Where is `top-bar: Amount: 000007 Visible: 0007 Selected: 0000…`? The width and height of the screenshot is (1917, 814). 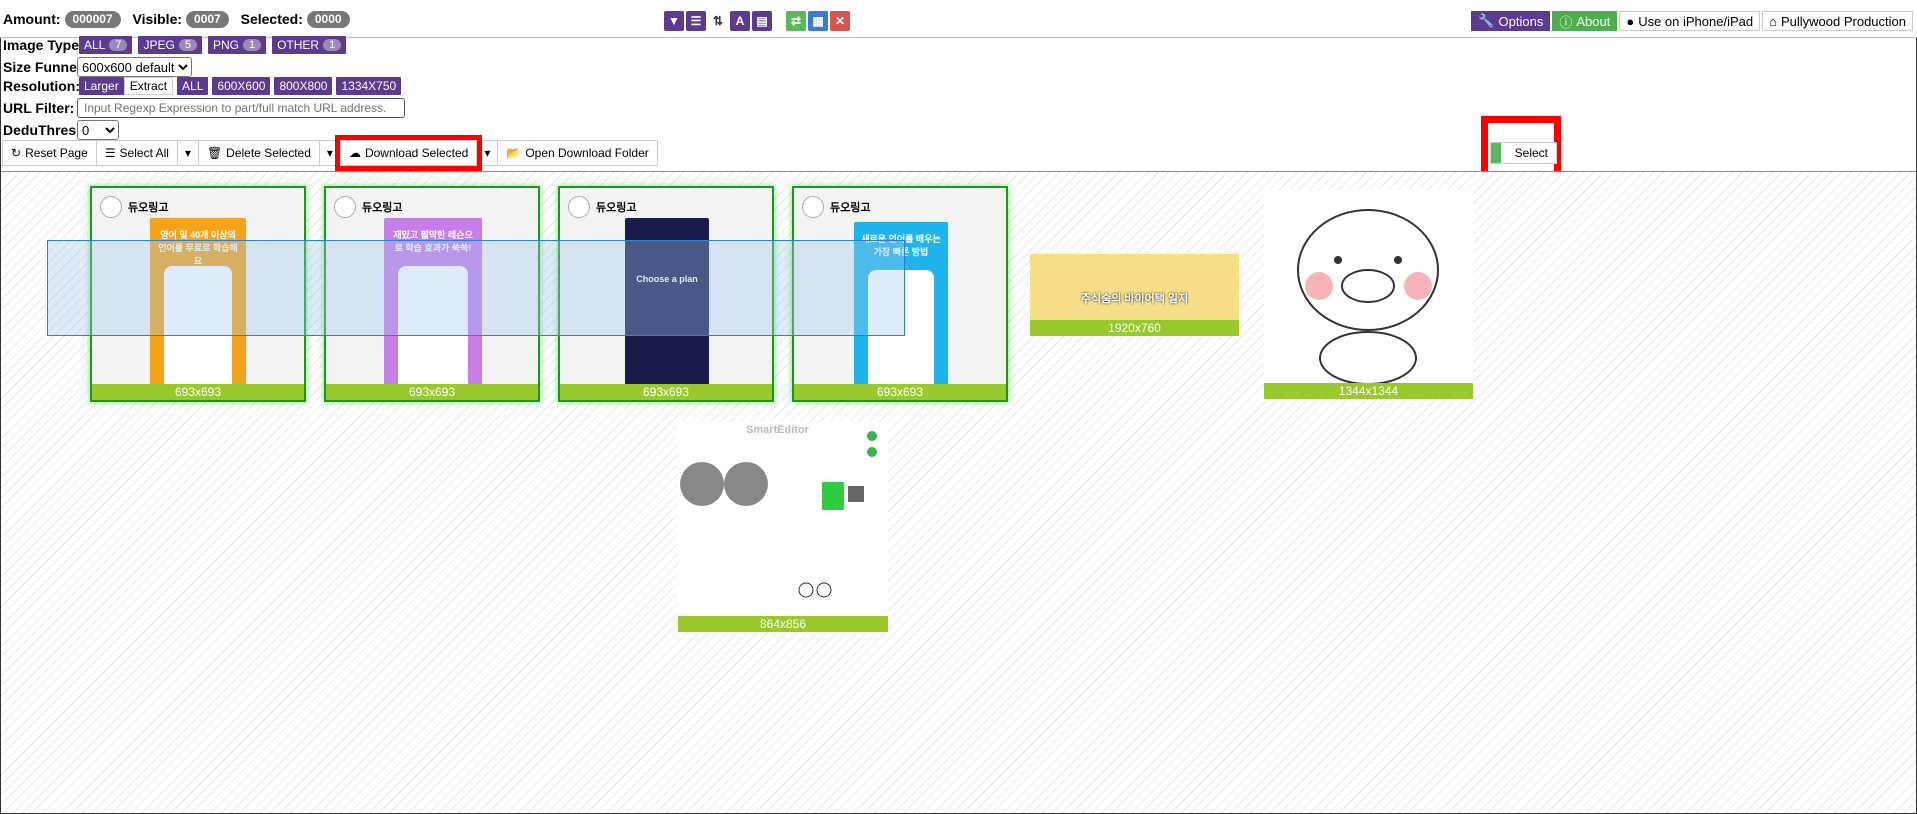 top-bar: Amount: 000007 Visible: 0007 Selected: 0000… is located at coordinates (958, 19).